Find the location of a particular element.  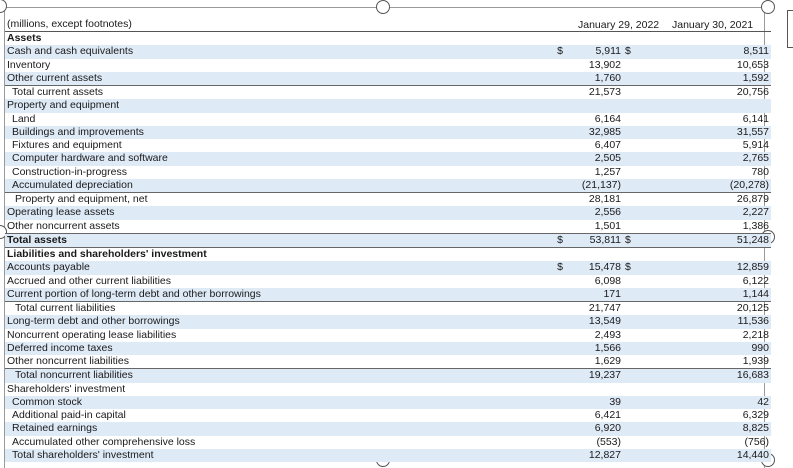

row-label: Accumulated other comprehensive loss is located at coordinates (104, 441).